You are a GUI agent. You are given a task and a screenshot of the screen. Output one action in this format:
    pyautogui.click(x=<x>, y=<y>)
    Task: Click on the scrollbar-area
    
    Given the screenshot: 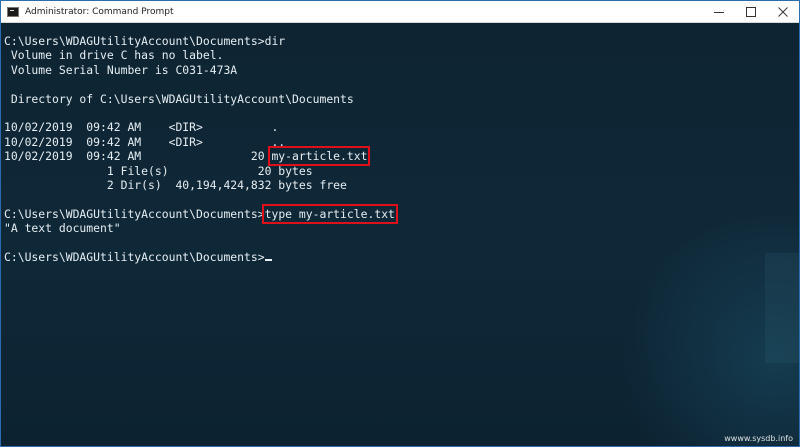 What is the action you would take?
    pyautogui.click(x=782, y=308)
    